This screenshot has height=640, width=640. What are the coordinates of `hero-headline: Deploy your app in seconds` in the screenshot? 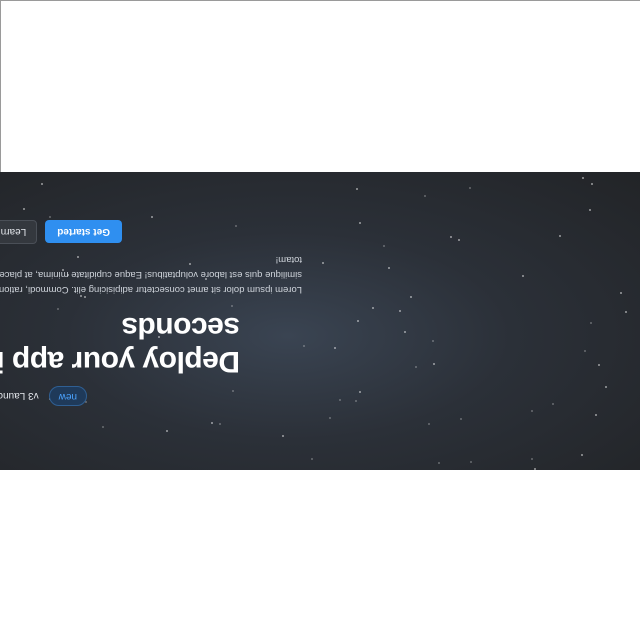 It's located at (120, 344).